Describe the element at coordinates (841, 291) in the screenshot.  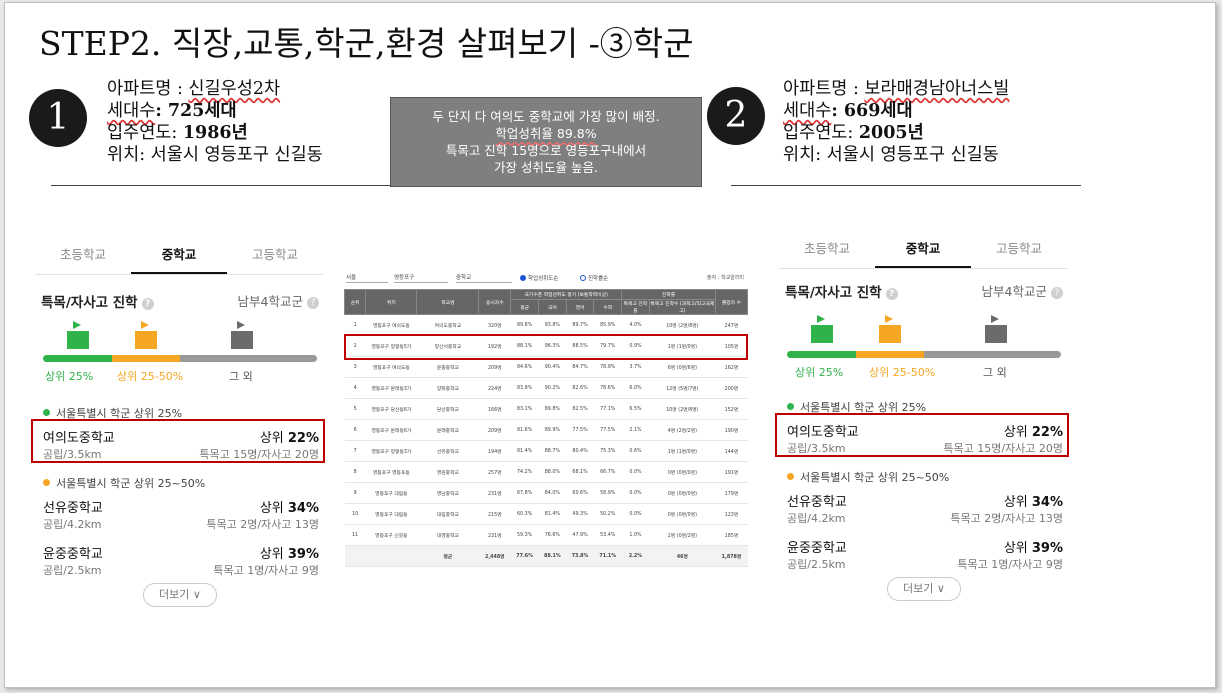
I see `section-title: 특목/자사고 진학?` at that location.